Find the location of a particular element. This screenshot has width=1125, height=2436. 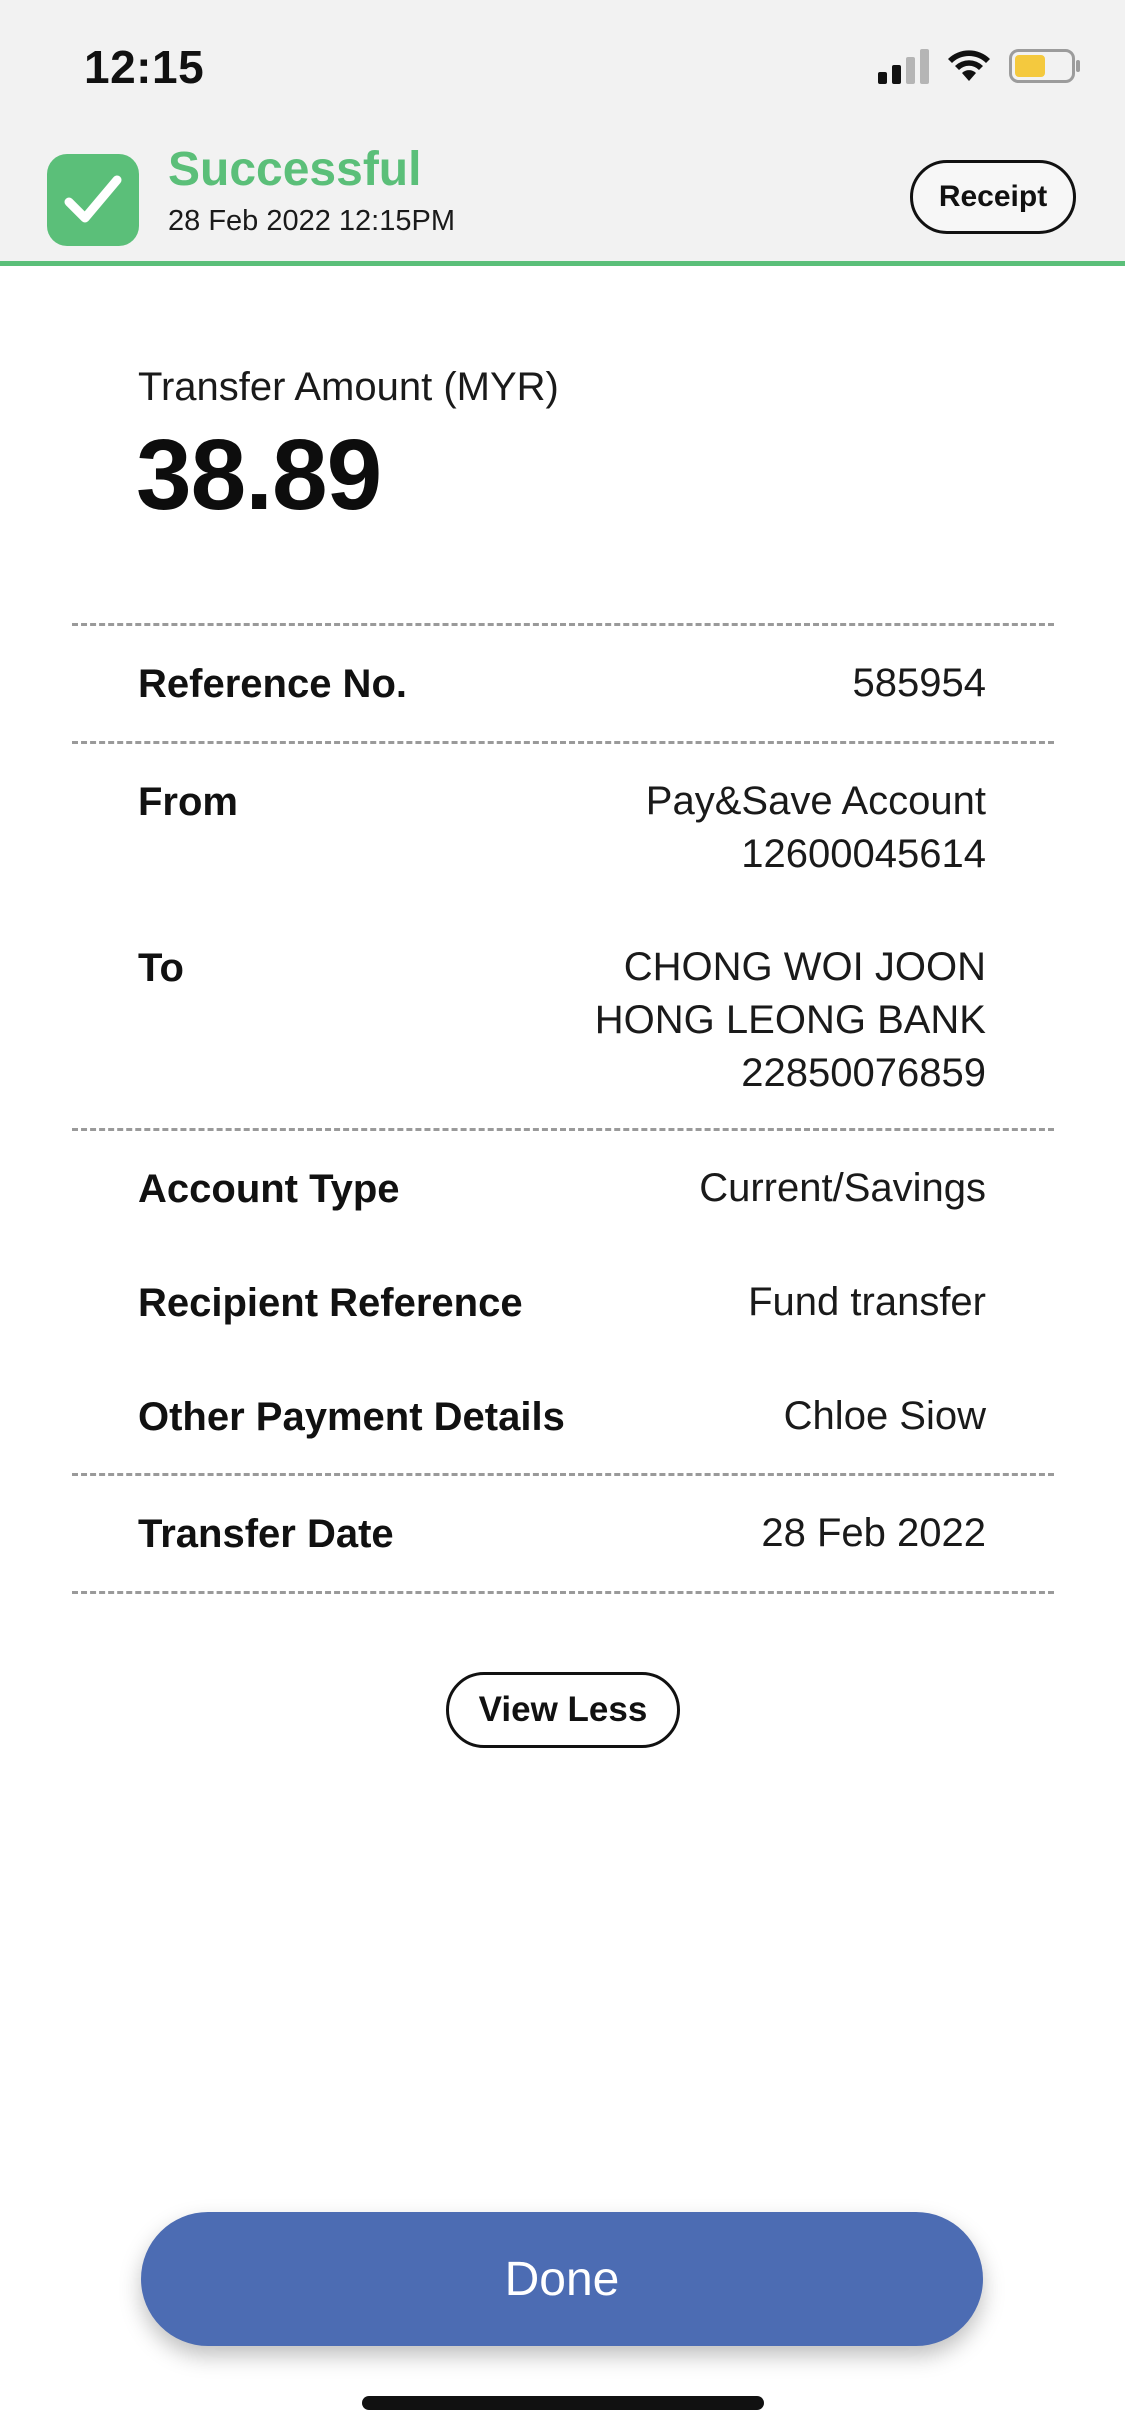

other-payment-details-label: Other Payment Details is located at coordinates (351, 1417).